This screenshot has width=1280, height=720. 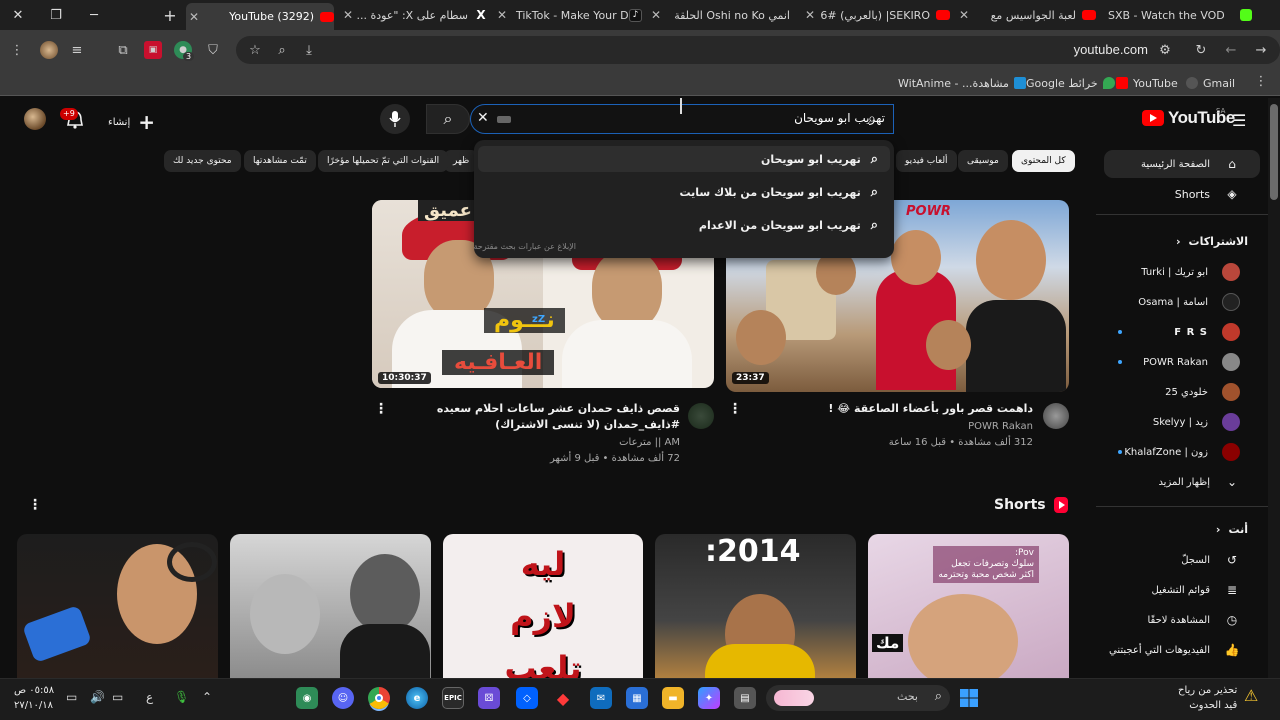 I want to click on tab-sekiro: SEKIRO| (بالعربي) #6 ✕, so click(x=876, y=15).